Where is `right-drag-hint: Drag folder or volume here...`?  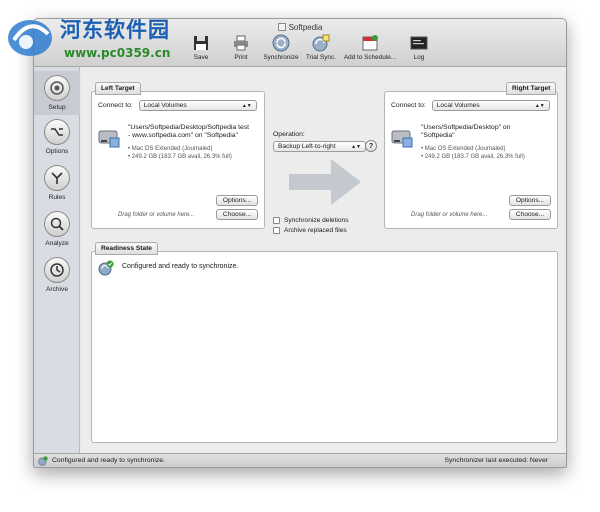
right-drag-hint: Drag folder or volume here... is located at coordinates (449, 215).